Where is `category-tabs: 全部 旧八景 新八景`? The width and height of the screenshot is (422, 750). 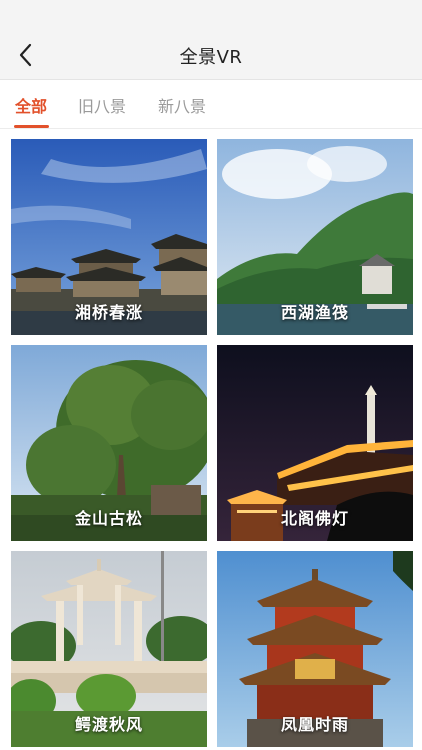
category-tabs: 全部 旧八景 新八景 is located at coordinates (211, 104).